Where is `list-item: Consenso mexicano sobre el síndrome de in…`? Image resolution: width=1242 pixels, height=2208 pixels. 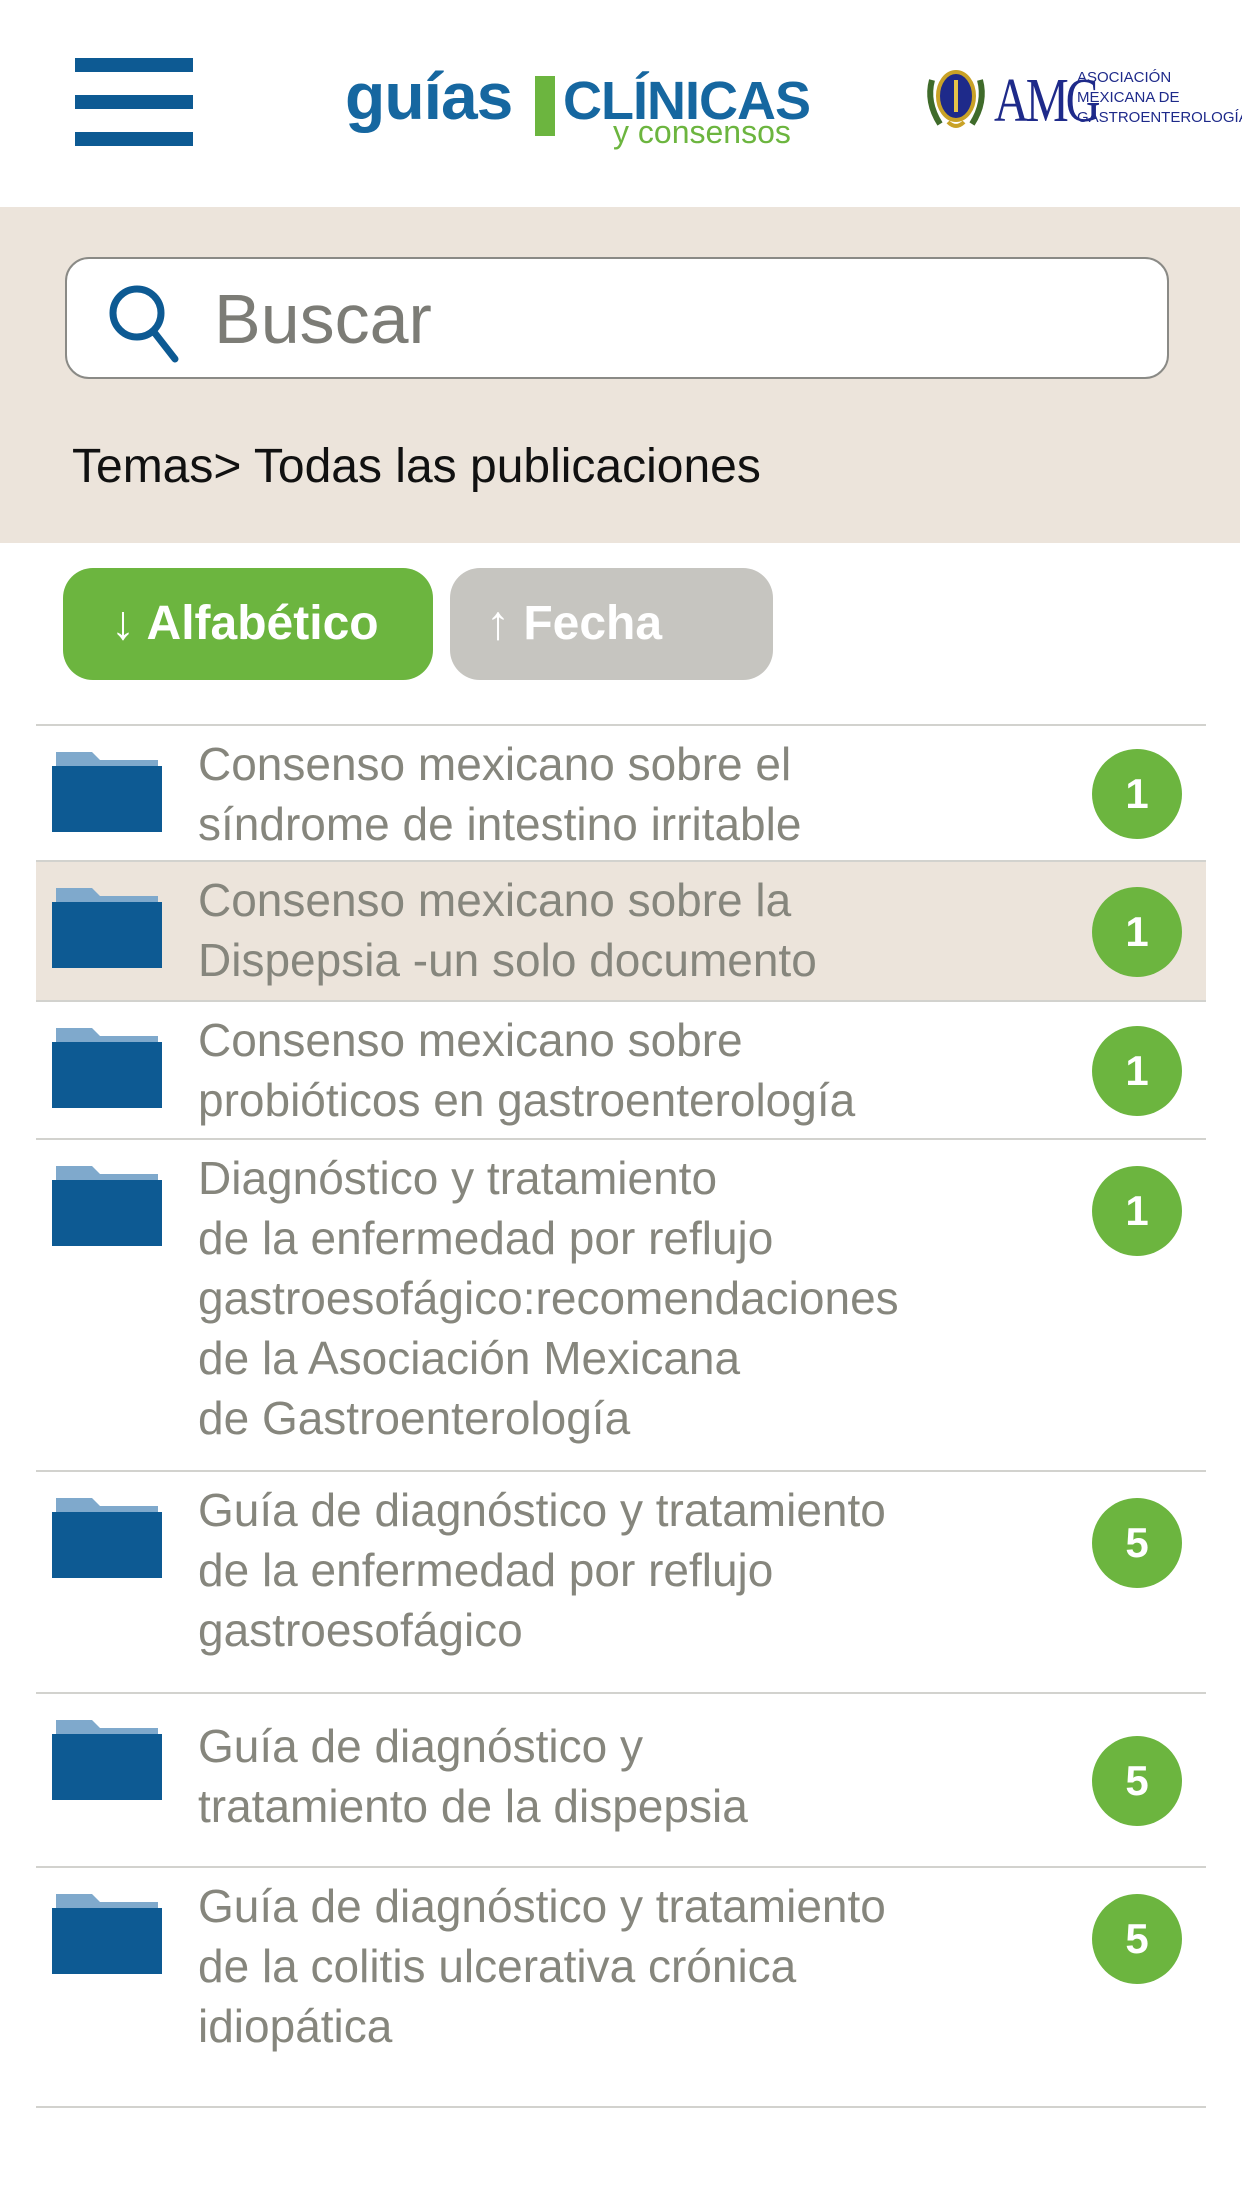
list-item: Consenso mexicano sobre el síndrome de in… is located at coordinates (621, 792).